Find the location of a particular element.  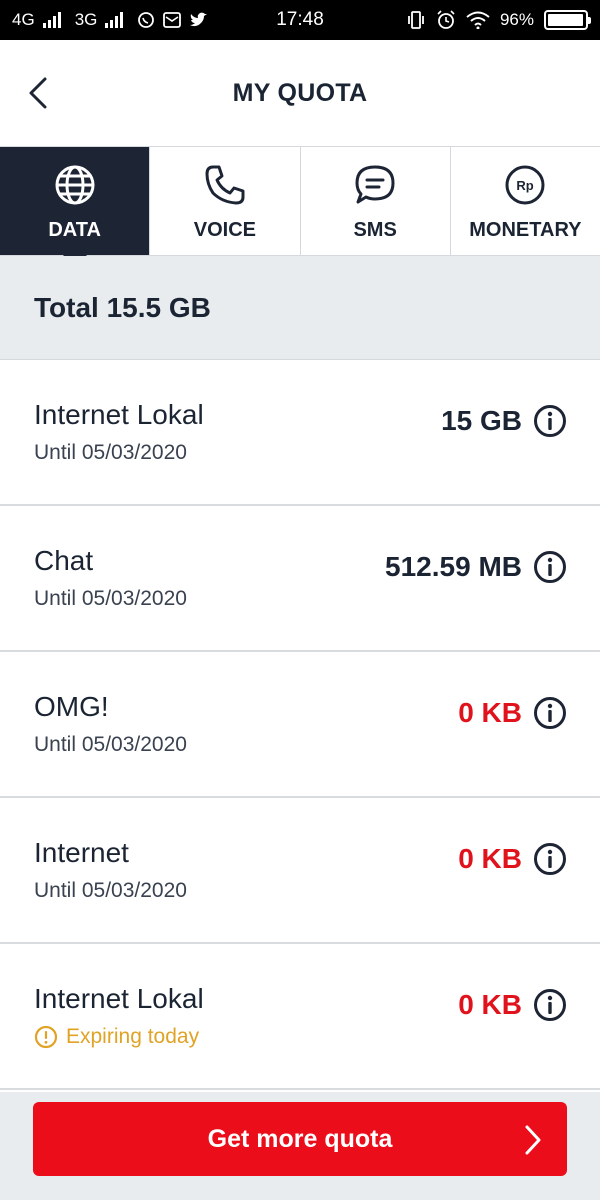

total-summary: Total 15.5 GB is located at coordinates (300, 308).